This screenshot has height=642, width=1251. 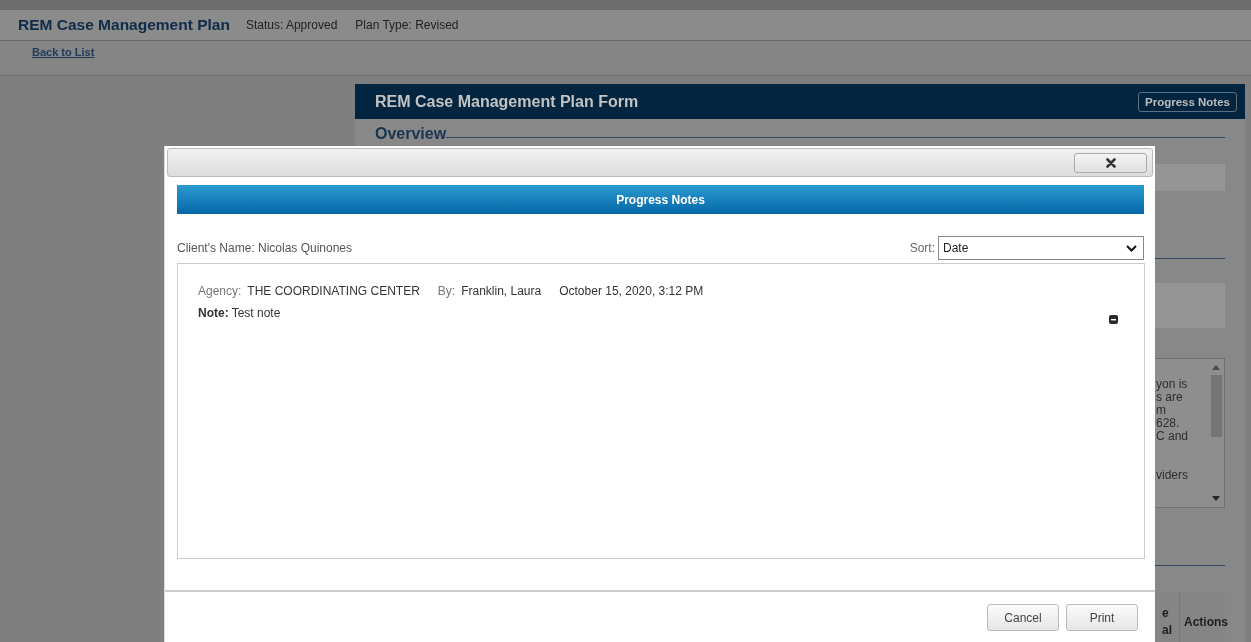 I want to click on sort-select: Date, so click(x=1041, y=248).